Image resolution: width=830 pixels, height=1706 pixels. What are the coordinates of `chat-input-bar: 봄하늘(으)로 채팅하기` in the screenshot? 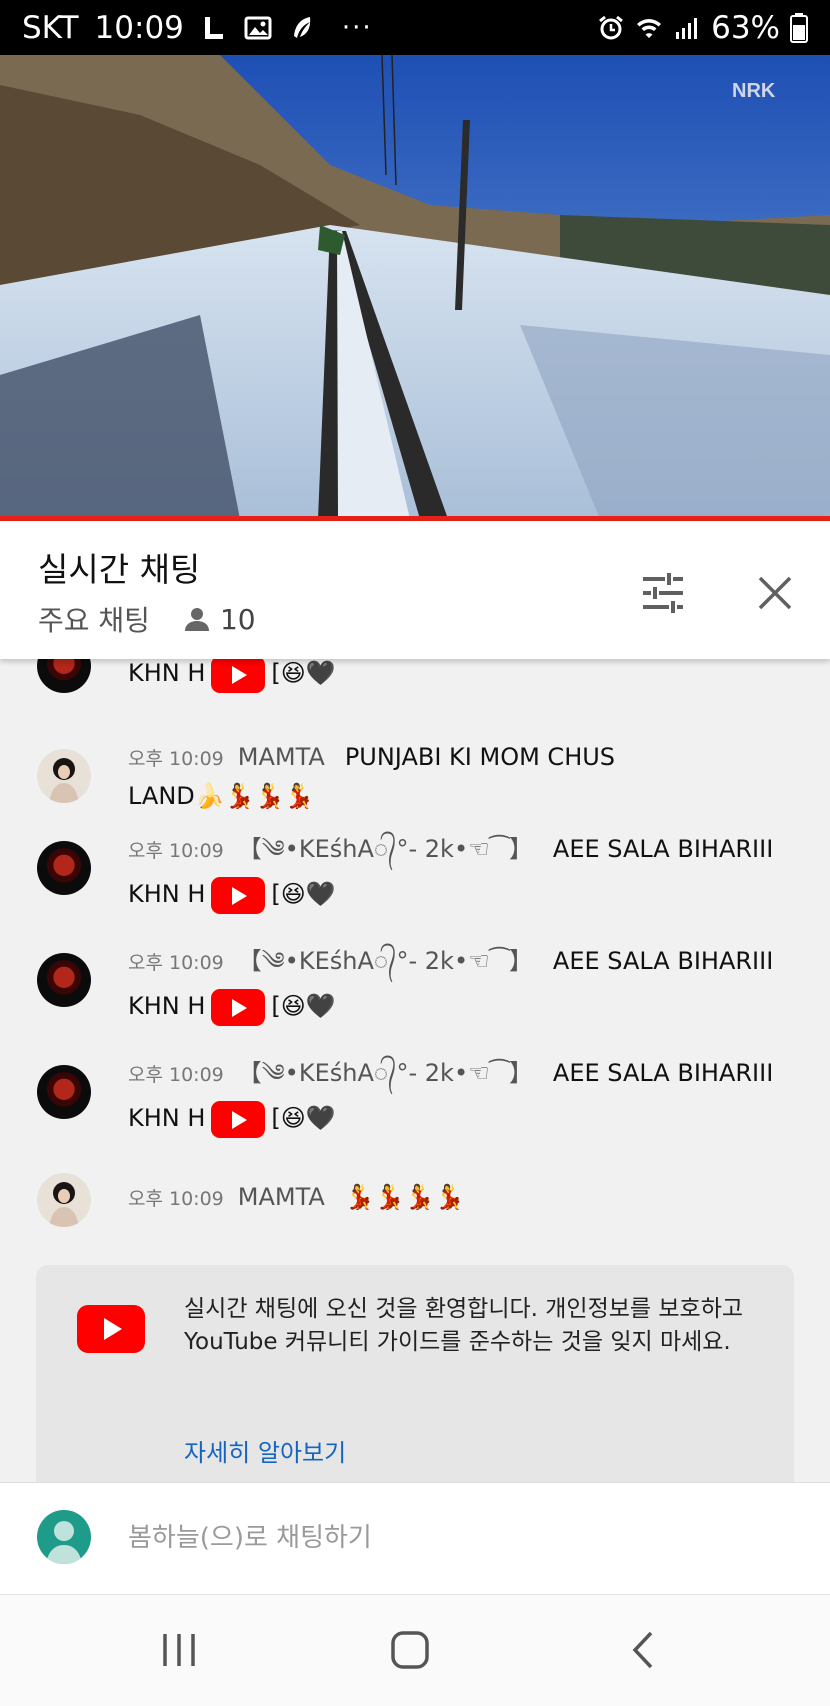 It's located at (415, 1538).